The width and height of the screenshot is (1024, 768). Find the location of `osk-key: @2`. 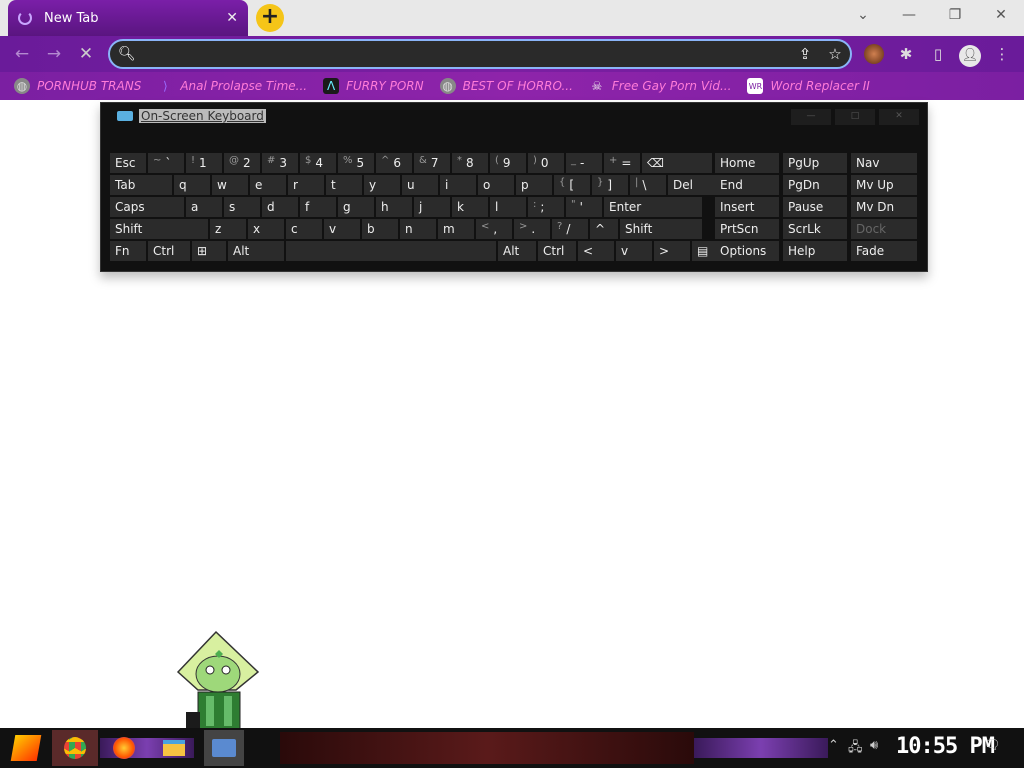

osk-key: @2 is located at coordinates (242, 163).